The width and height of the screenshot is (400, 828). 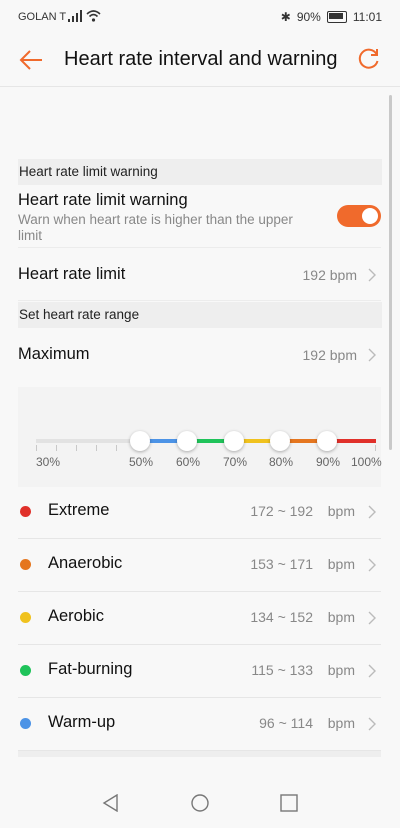 What do you see at coordinates (31, 60) in the screenshot?
I see `back-arrow-icon` at bounding box center [31, 60].